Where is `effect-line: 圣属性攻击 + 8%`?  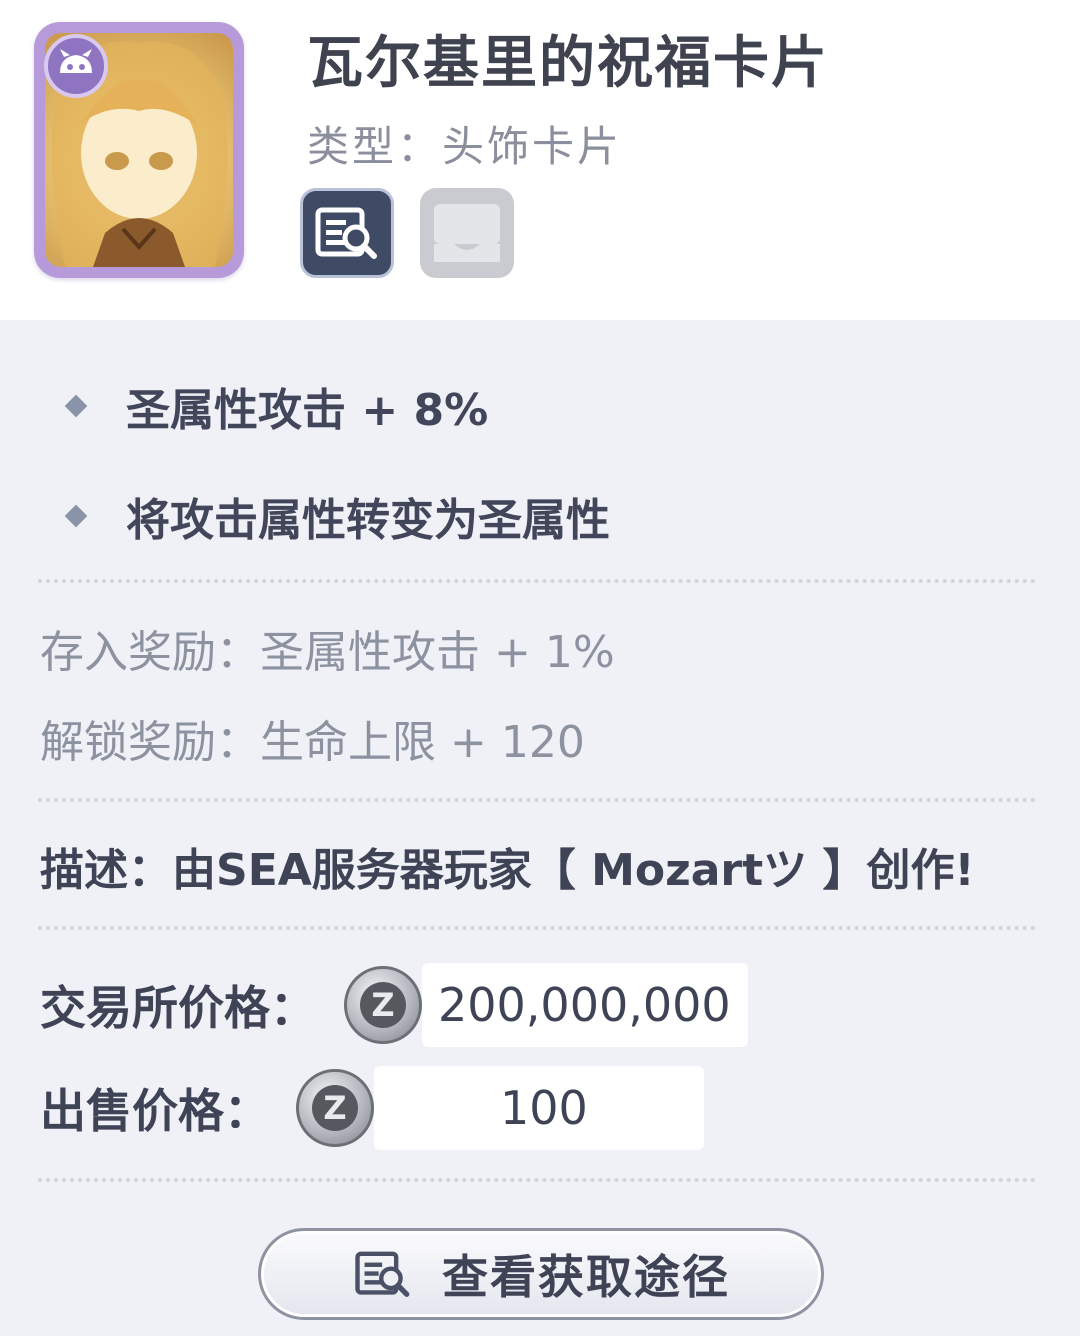
effect-line: 圣属性攻击 + 8% is located at coordinates (276, 406).